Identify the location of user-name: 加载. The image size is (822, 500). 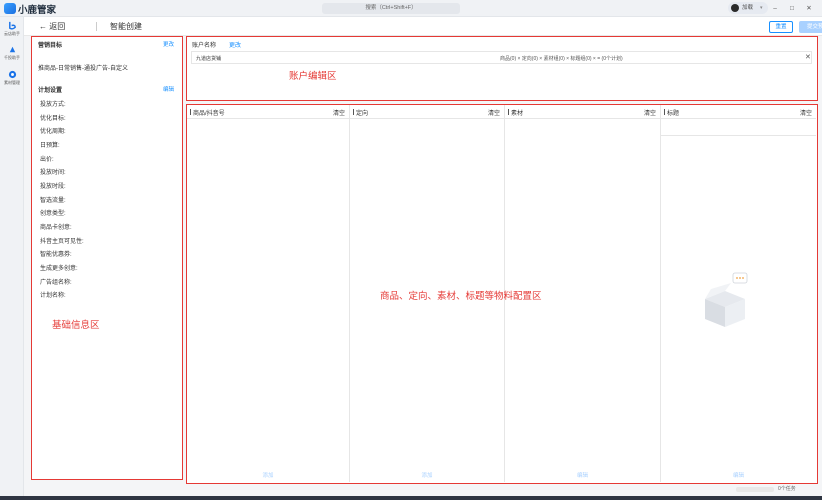
(748, 8).